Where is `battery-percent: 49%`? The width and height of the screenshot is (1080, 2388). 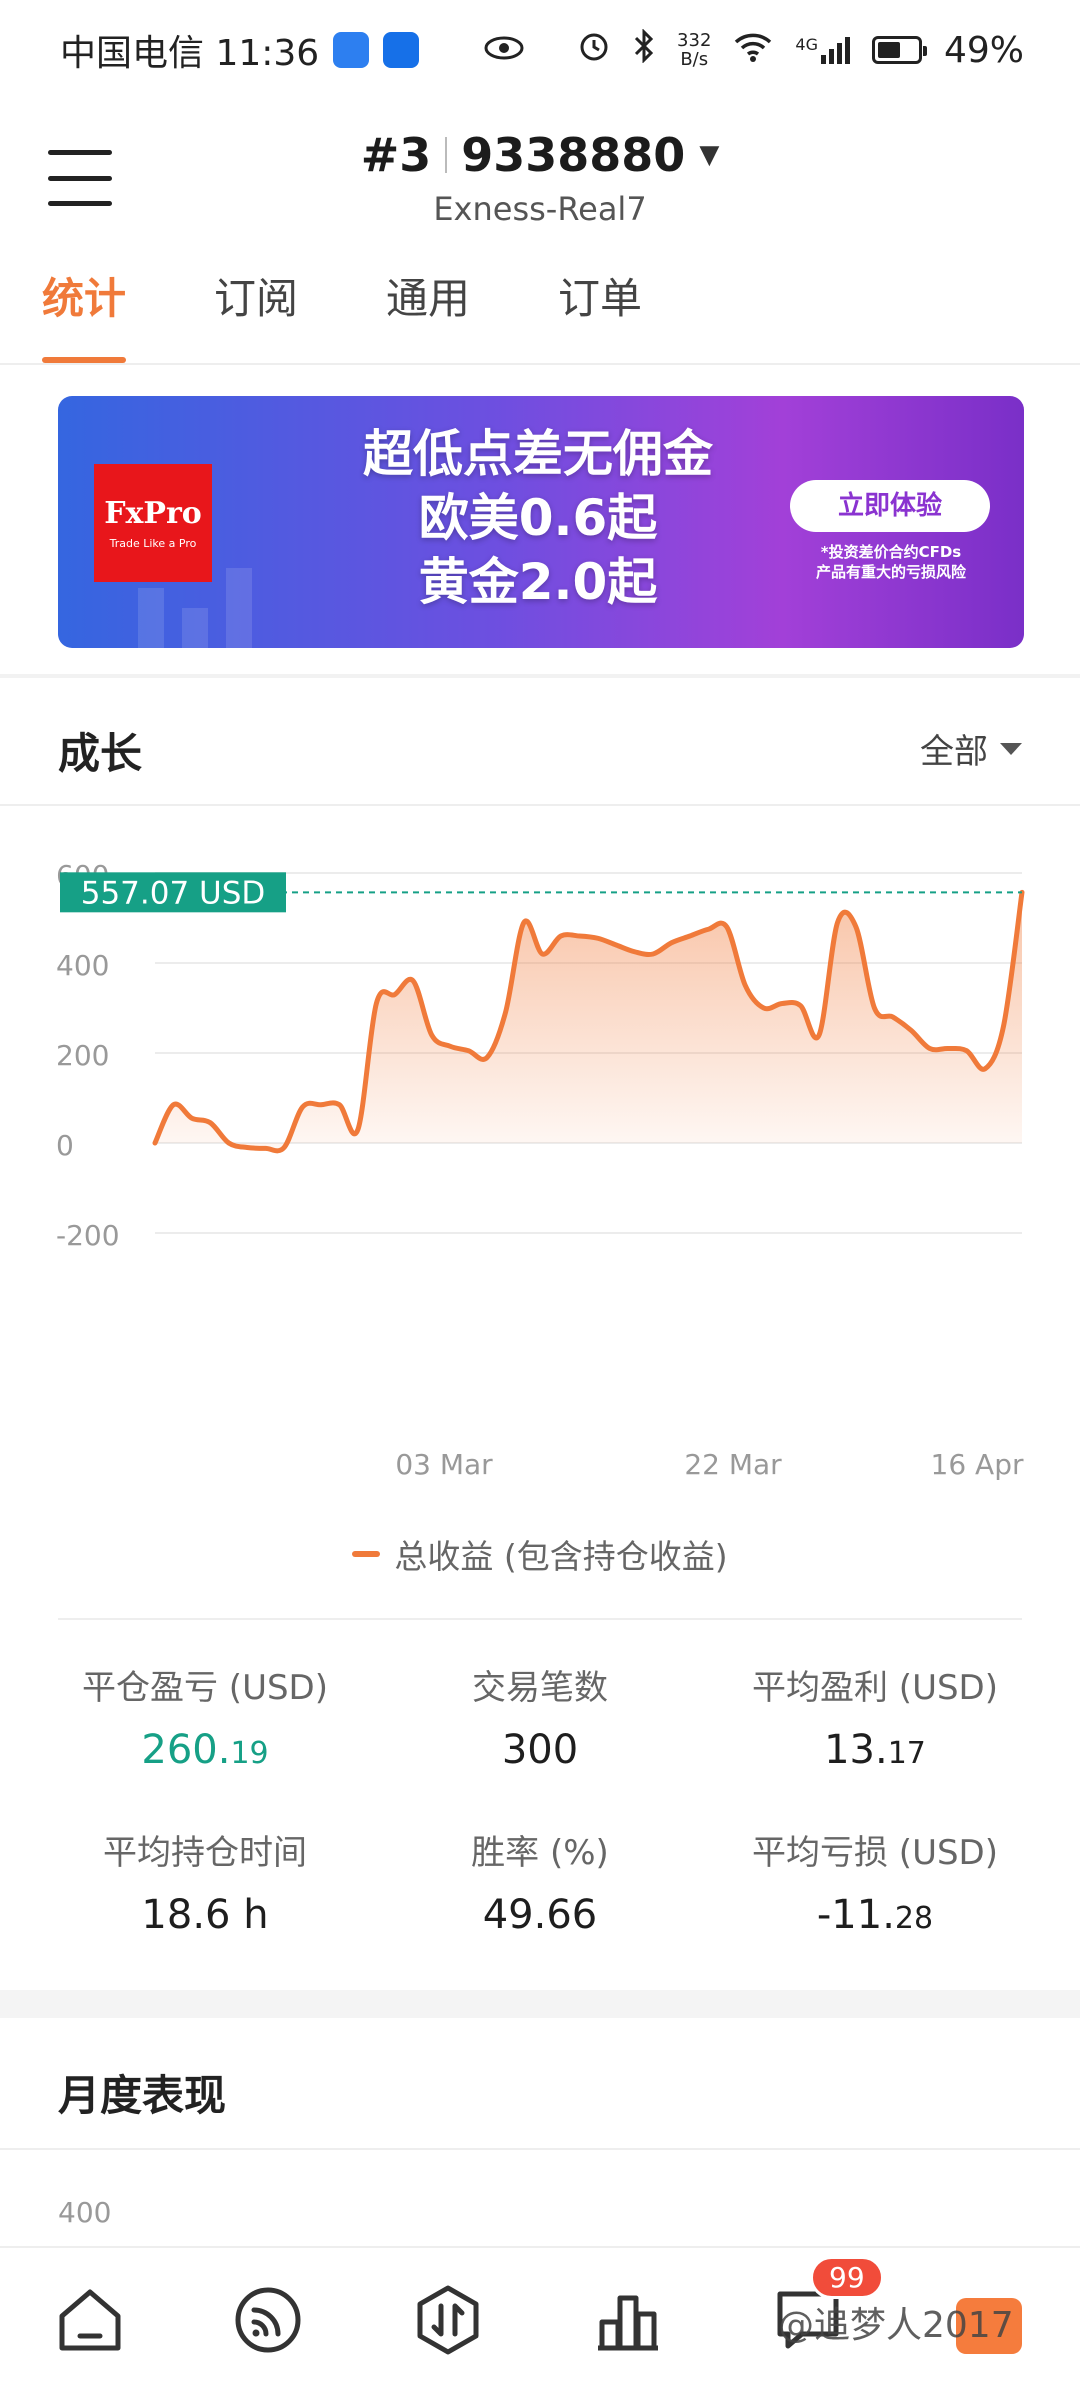 battery-percent: 49% is located at coordinates (983, 50).